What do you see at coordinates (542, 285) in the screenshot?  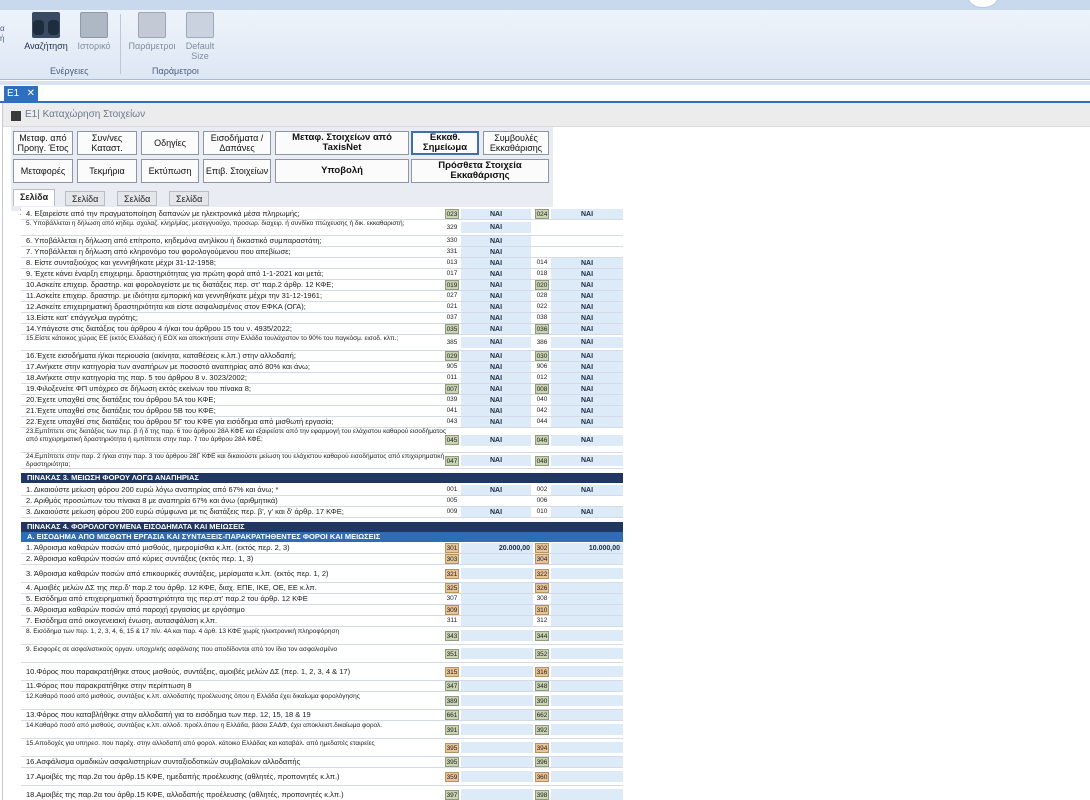 I see `table2-code-field: 020` at bounding box center [542, 285].